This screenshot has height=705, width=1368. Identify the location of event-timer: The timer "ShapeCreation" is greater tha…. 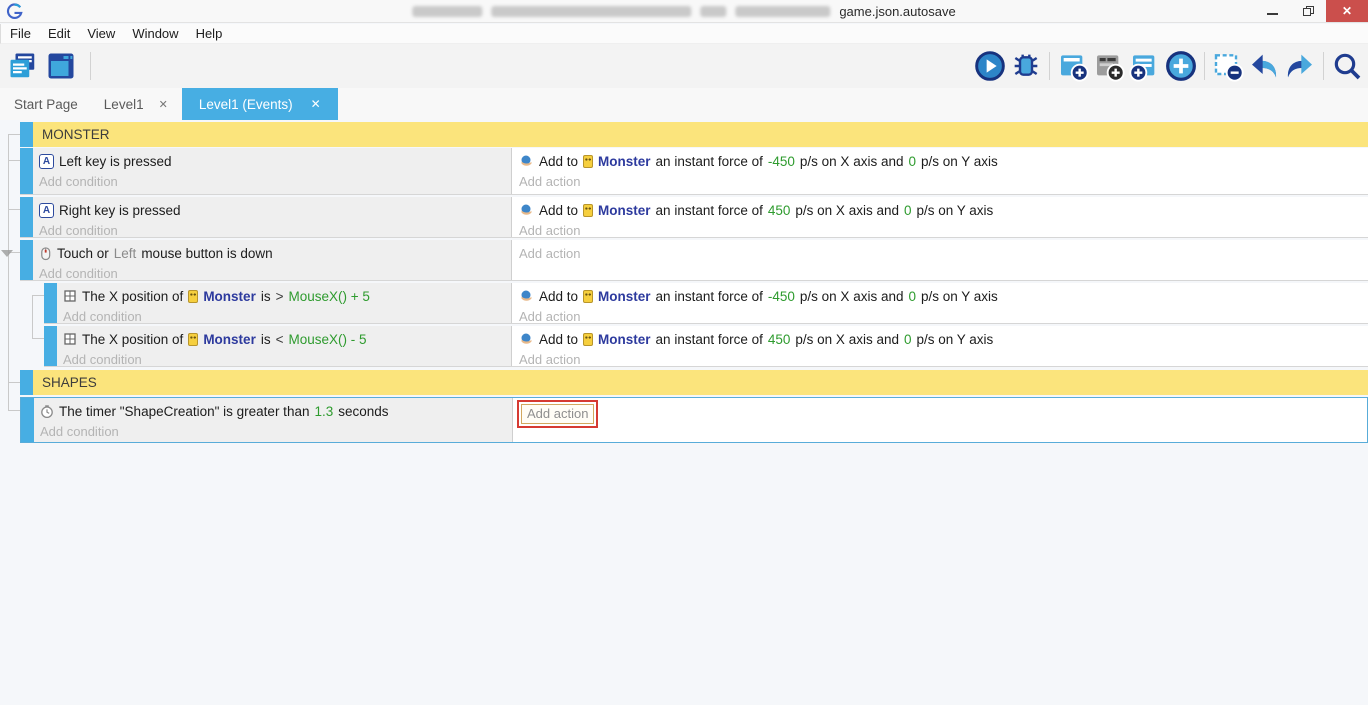
(694, 420).